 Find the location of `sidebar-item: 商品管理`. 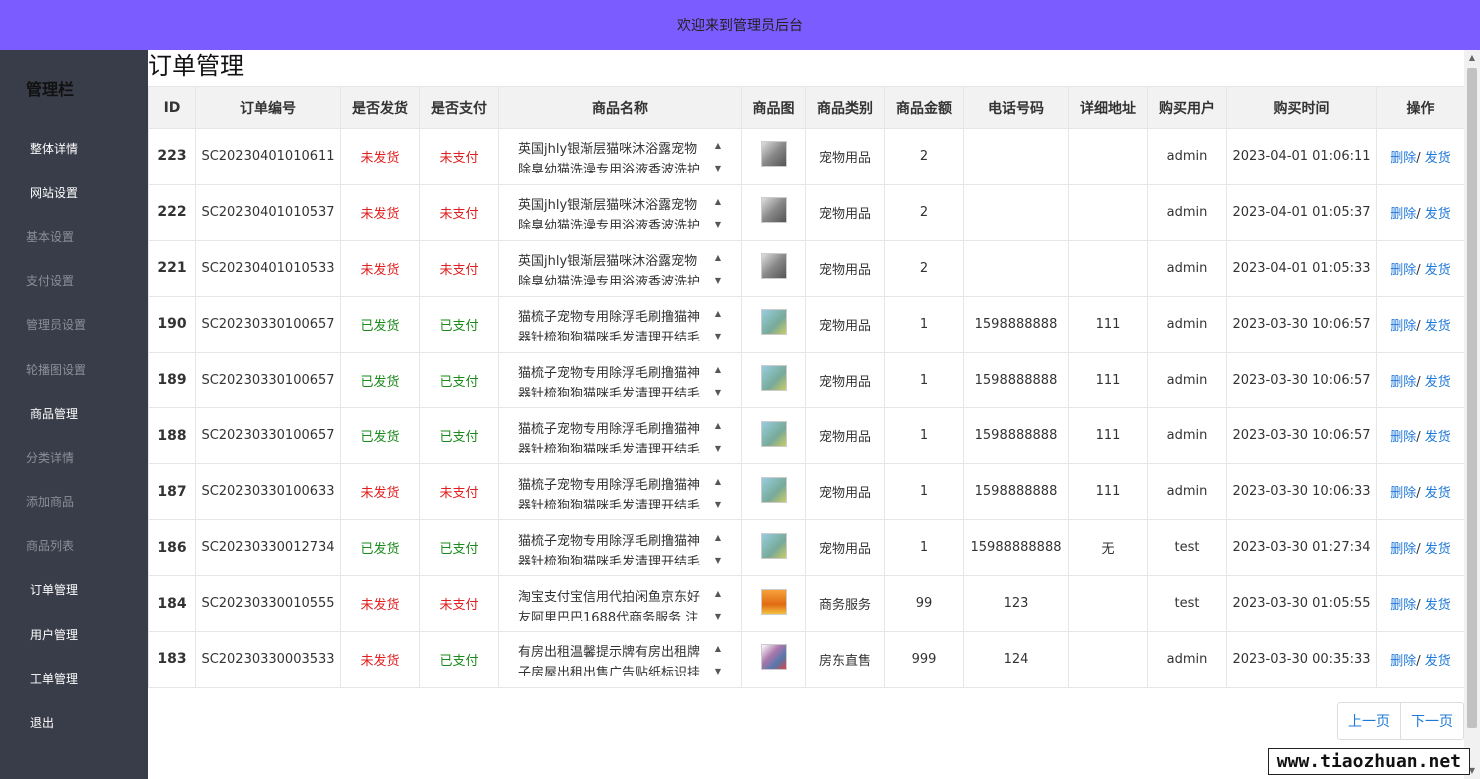

sidebar-item: 商品管理 is located at coordinates (74, 413).